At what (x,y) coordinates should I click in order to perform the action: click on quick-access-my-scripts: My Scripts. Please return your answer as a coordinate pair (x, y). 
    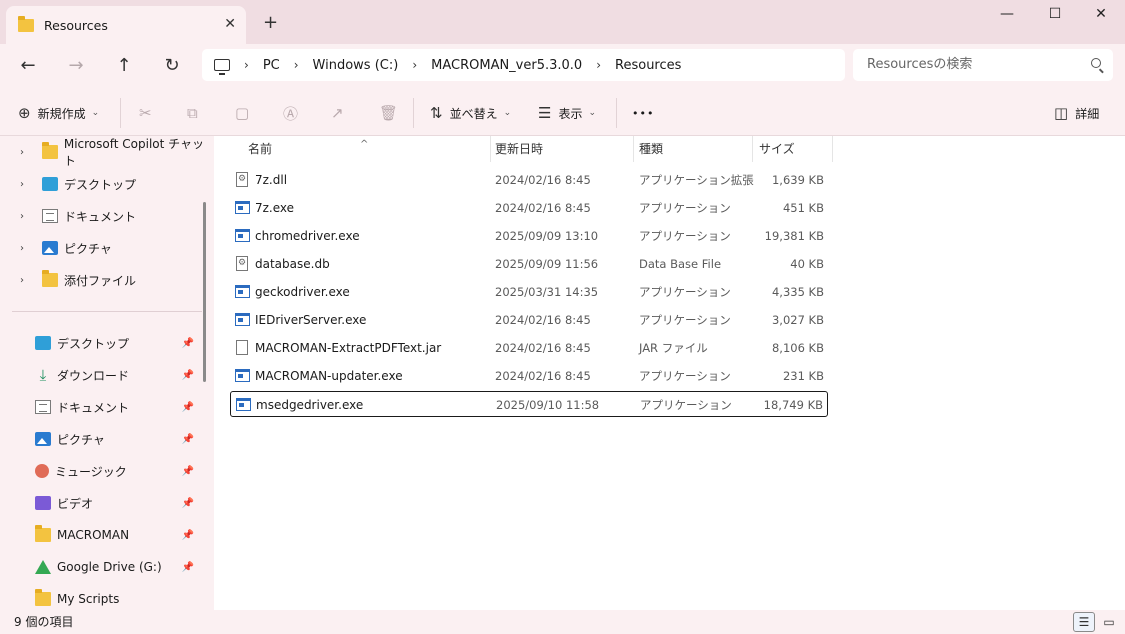
    Looking at the image, I should click on (100, 597).